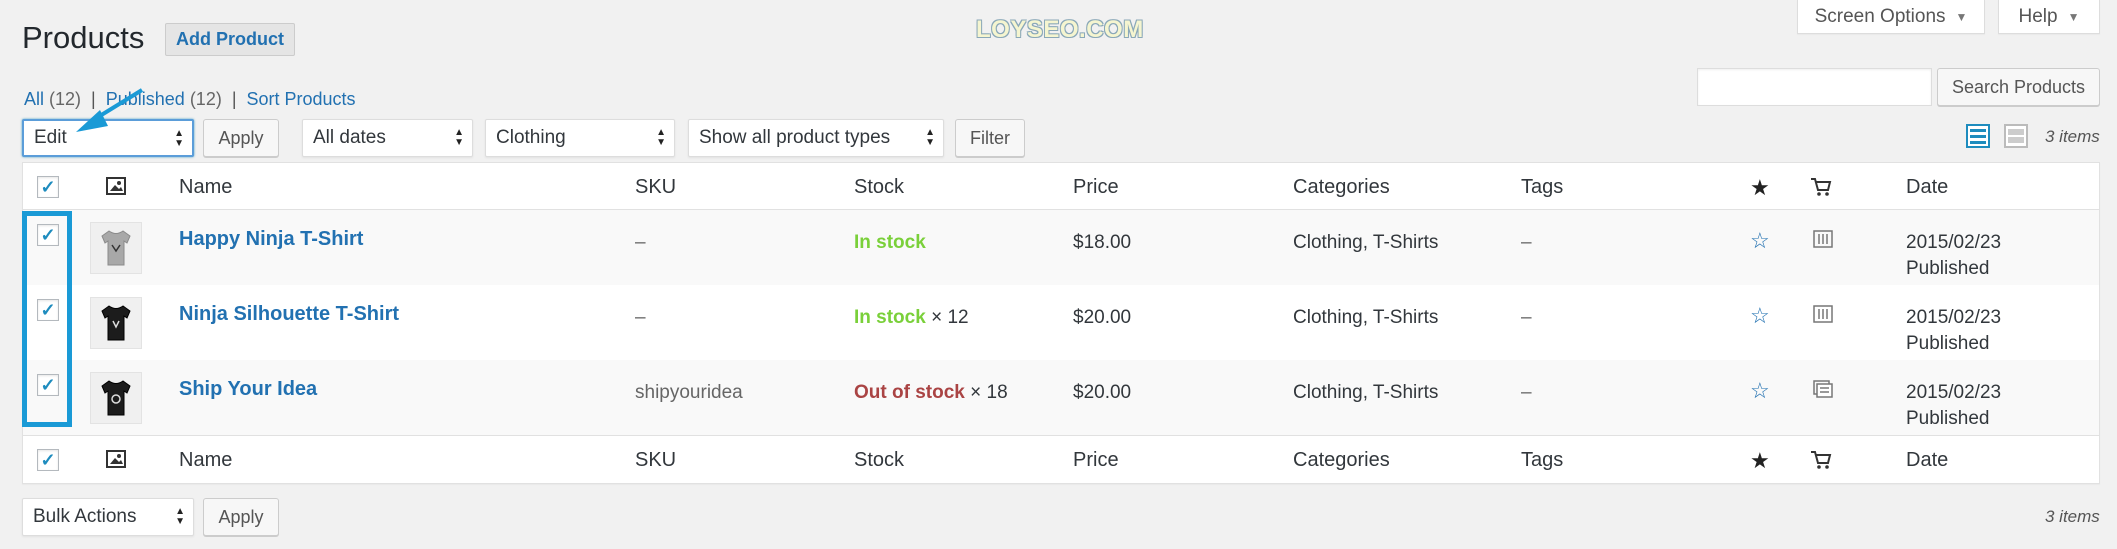 The image size is (2117, 549). What do you see at coordinates (879, 460) in the screenshot?
I see `column-footer-stock: Stock` at bounding box center [879, 460].